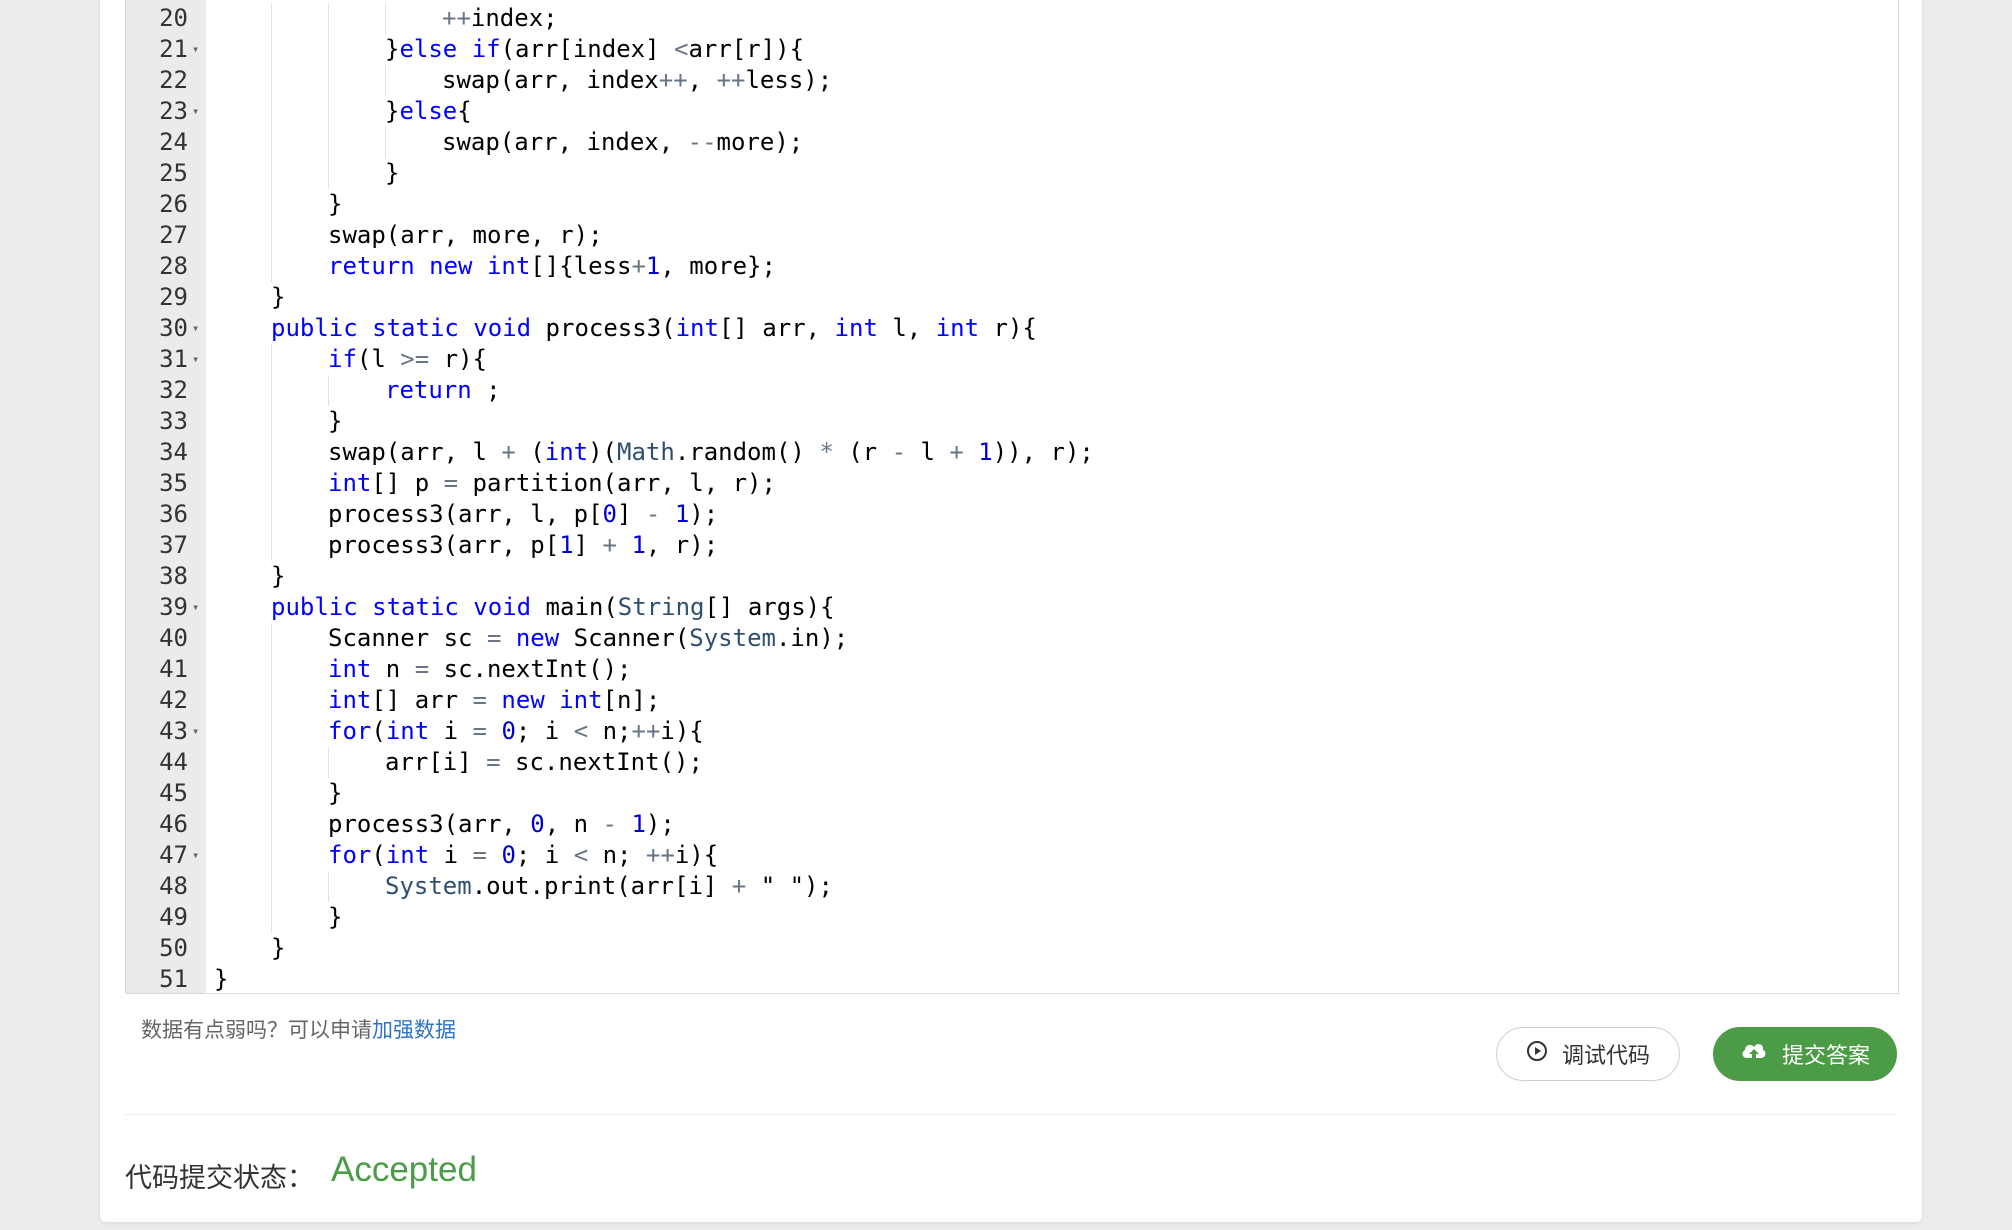 The height and width of the screenshot is (1230, 2012). I want to click on strengthen-data-link: 加强数据, so click(414, 1030).